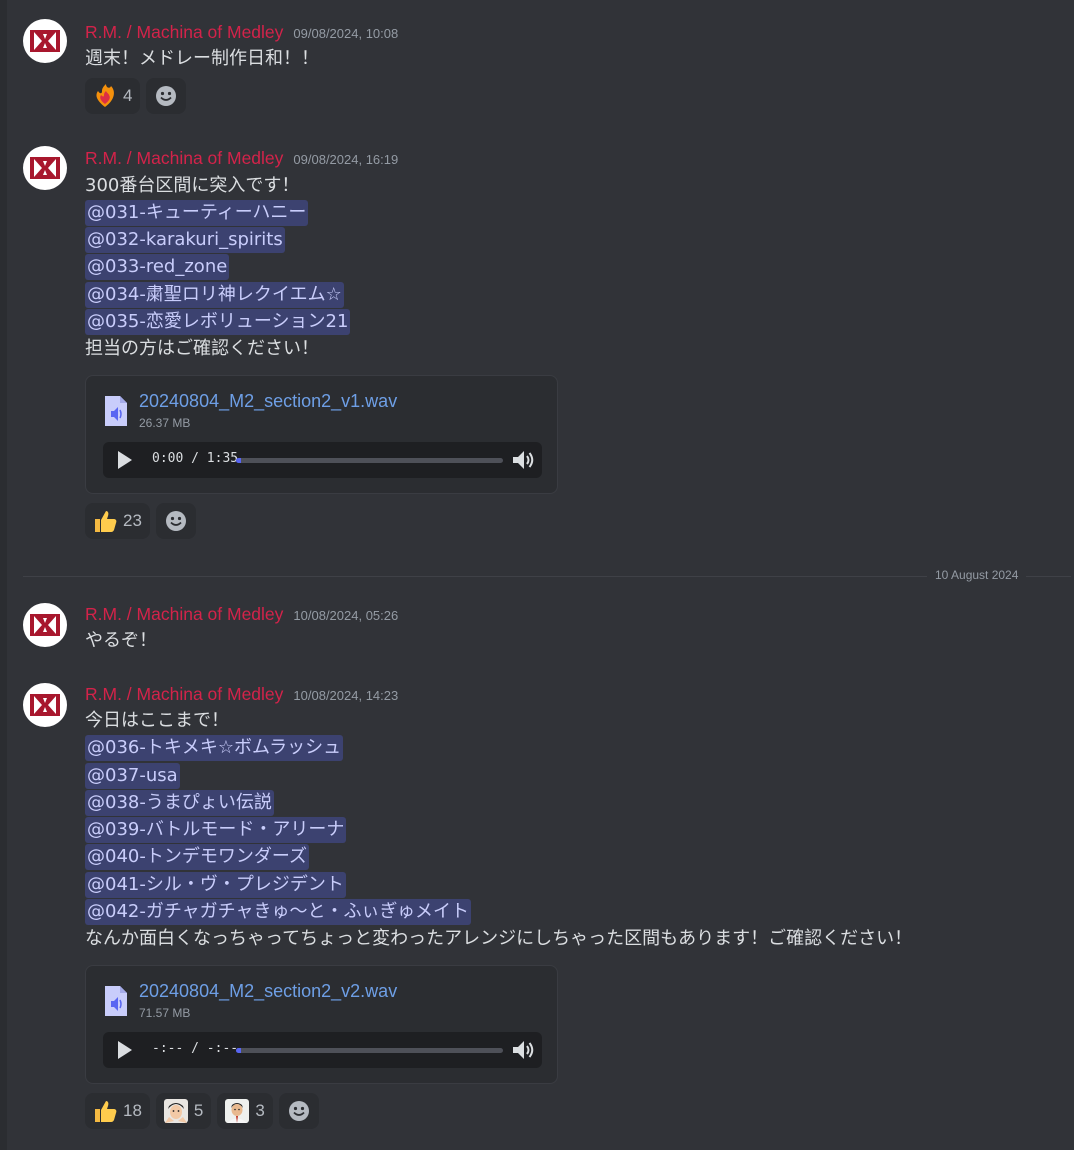  I want to click on reaction-custom-face-b: 3, so click(245, 1111).